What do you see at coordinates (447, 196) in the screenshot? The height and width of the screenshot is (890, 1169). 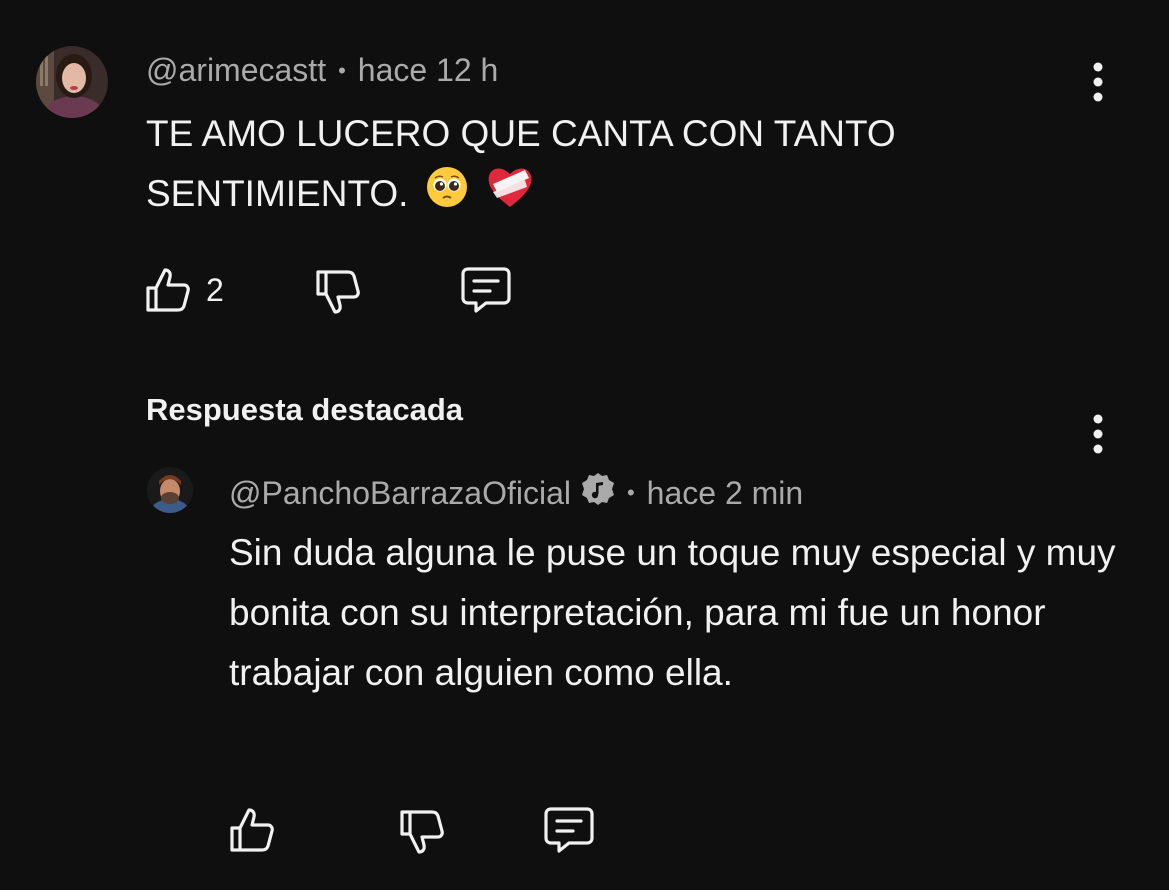 I see `pleading-face-emoji` at bounding box center [447, 196].